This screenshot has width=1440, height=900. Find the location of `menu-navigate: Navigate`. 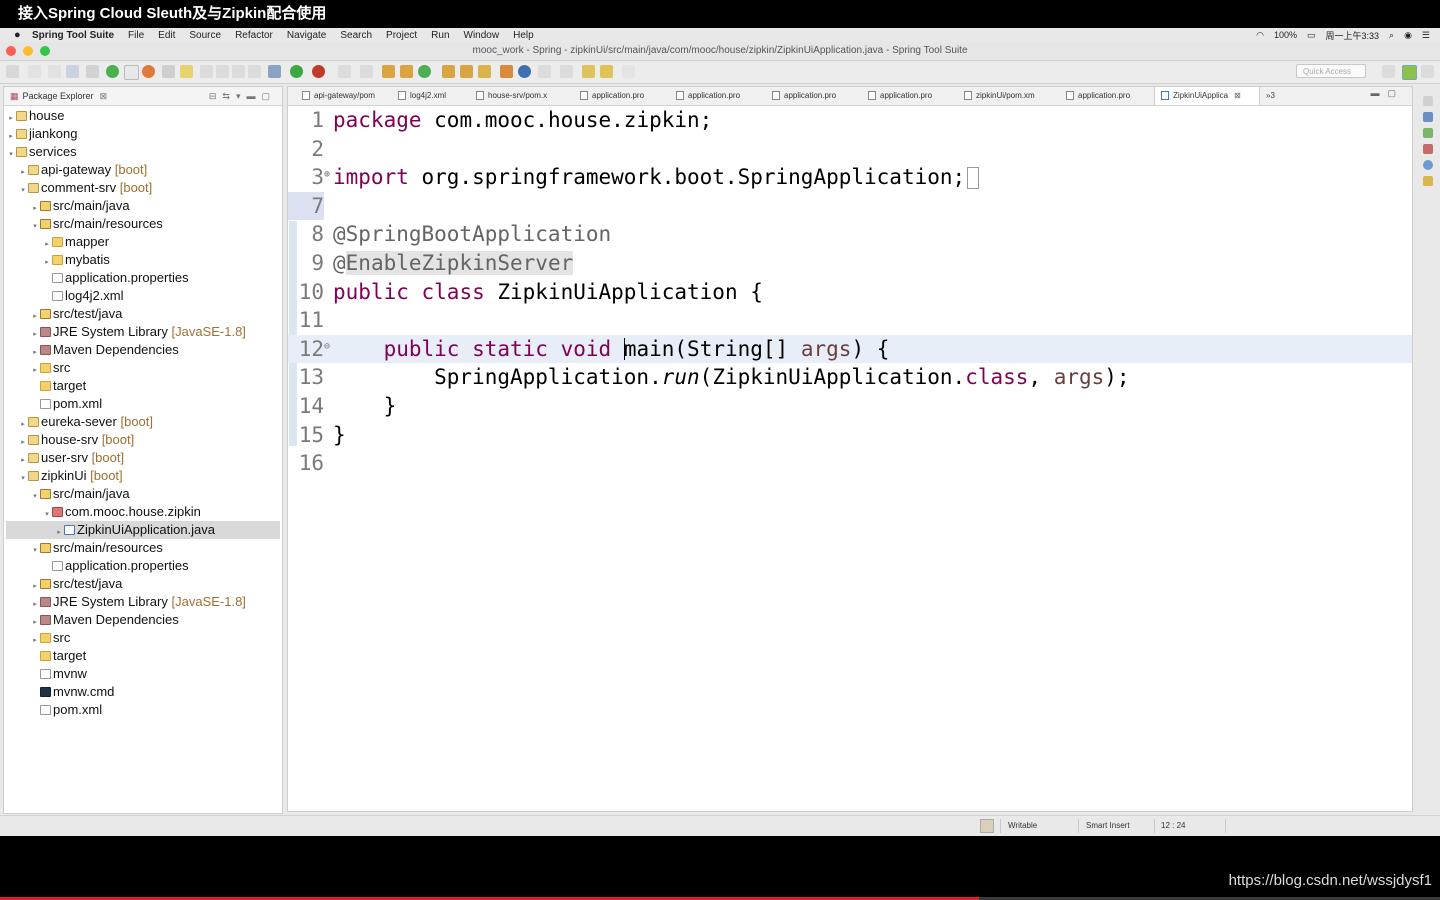

menu-navigate: Navigate is located at coordinates (306, 35).